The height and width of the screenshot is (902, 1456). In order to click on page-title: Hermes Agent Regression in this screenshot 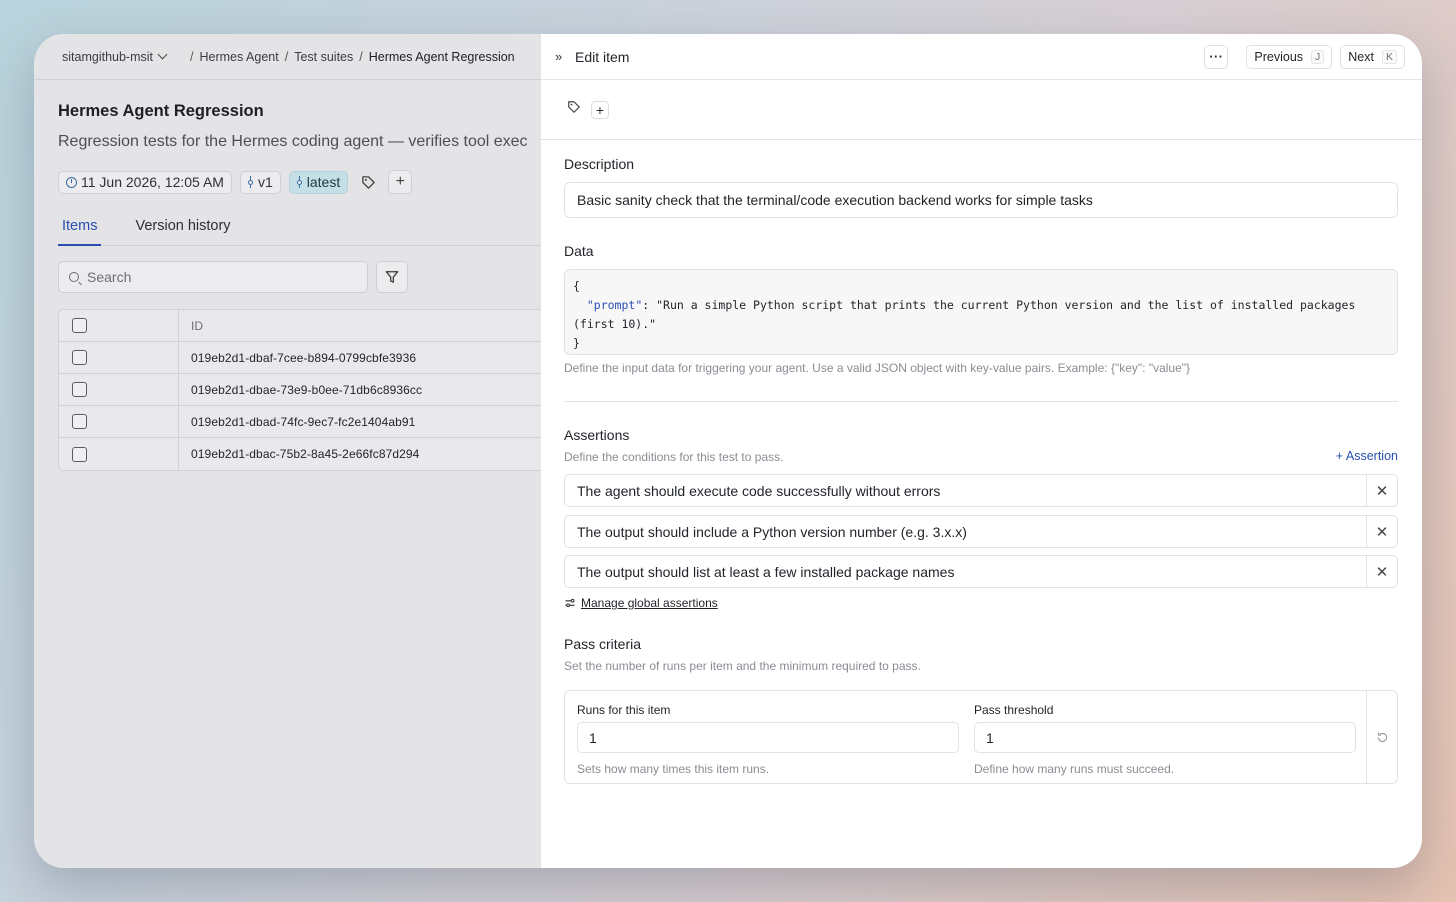, I will do `click(161, 111)`.